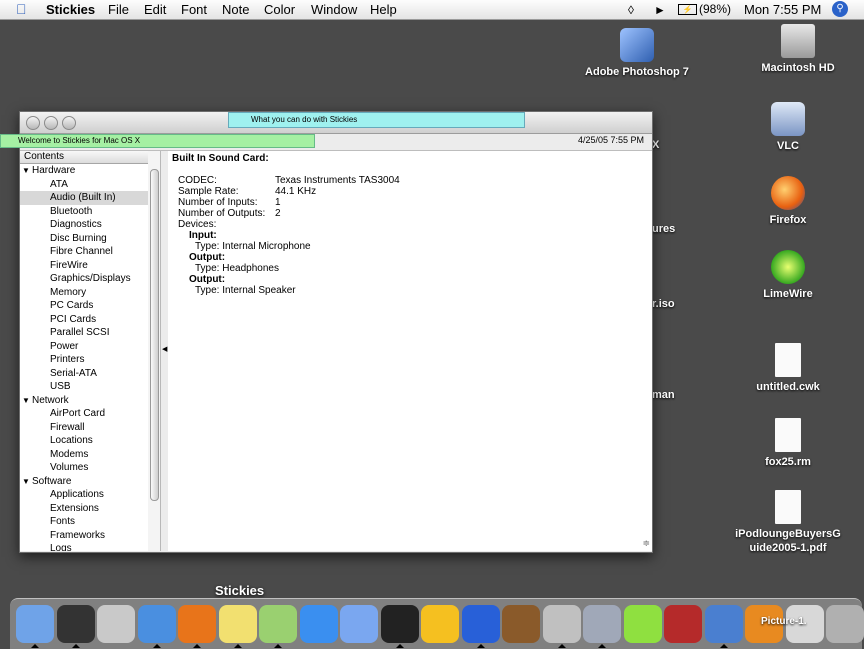 The image size is (864, 649). I want to click on vlc-icon, so click(788, 119).